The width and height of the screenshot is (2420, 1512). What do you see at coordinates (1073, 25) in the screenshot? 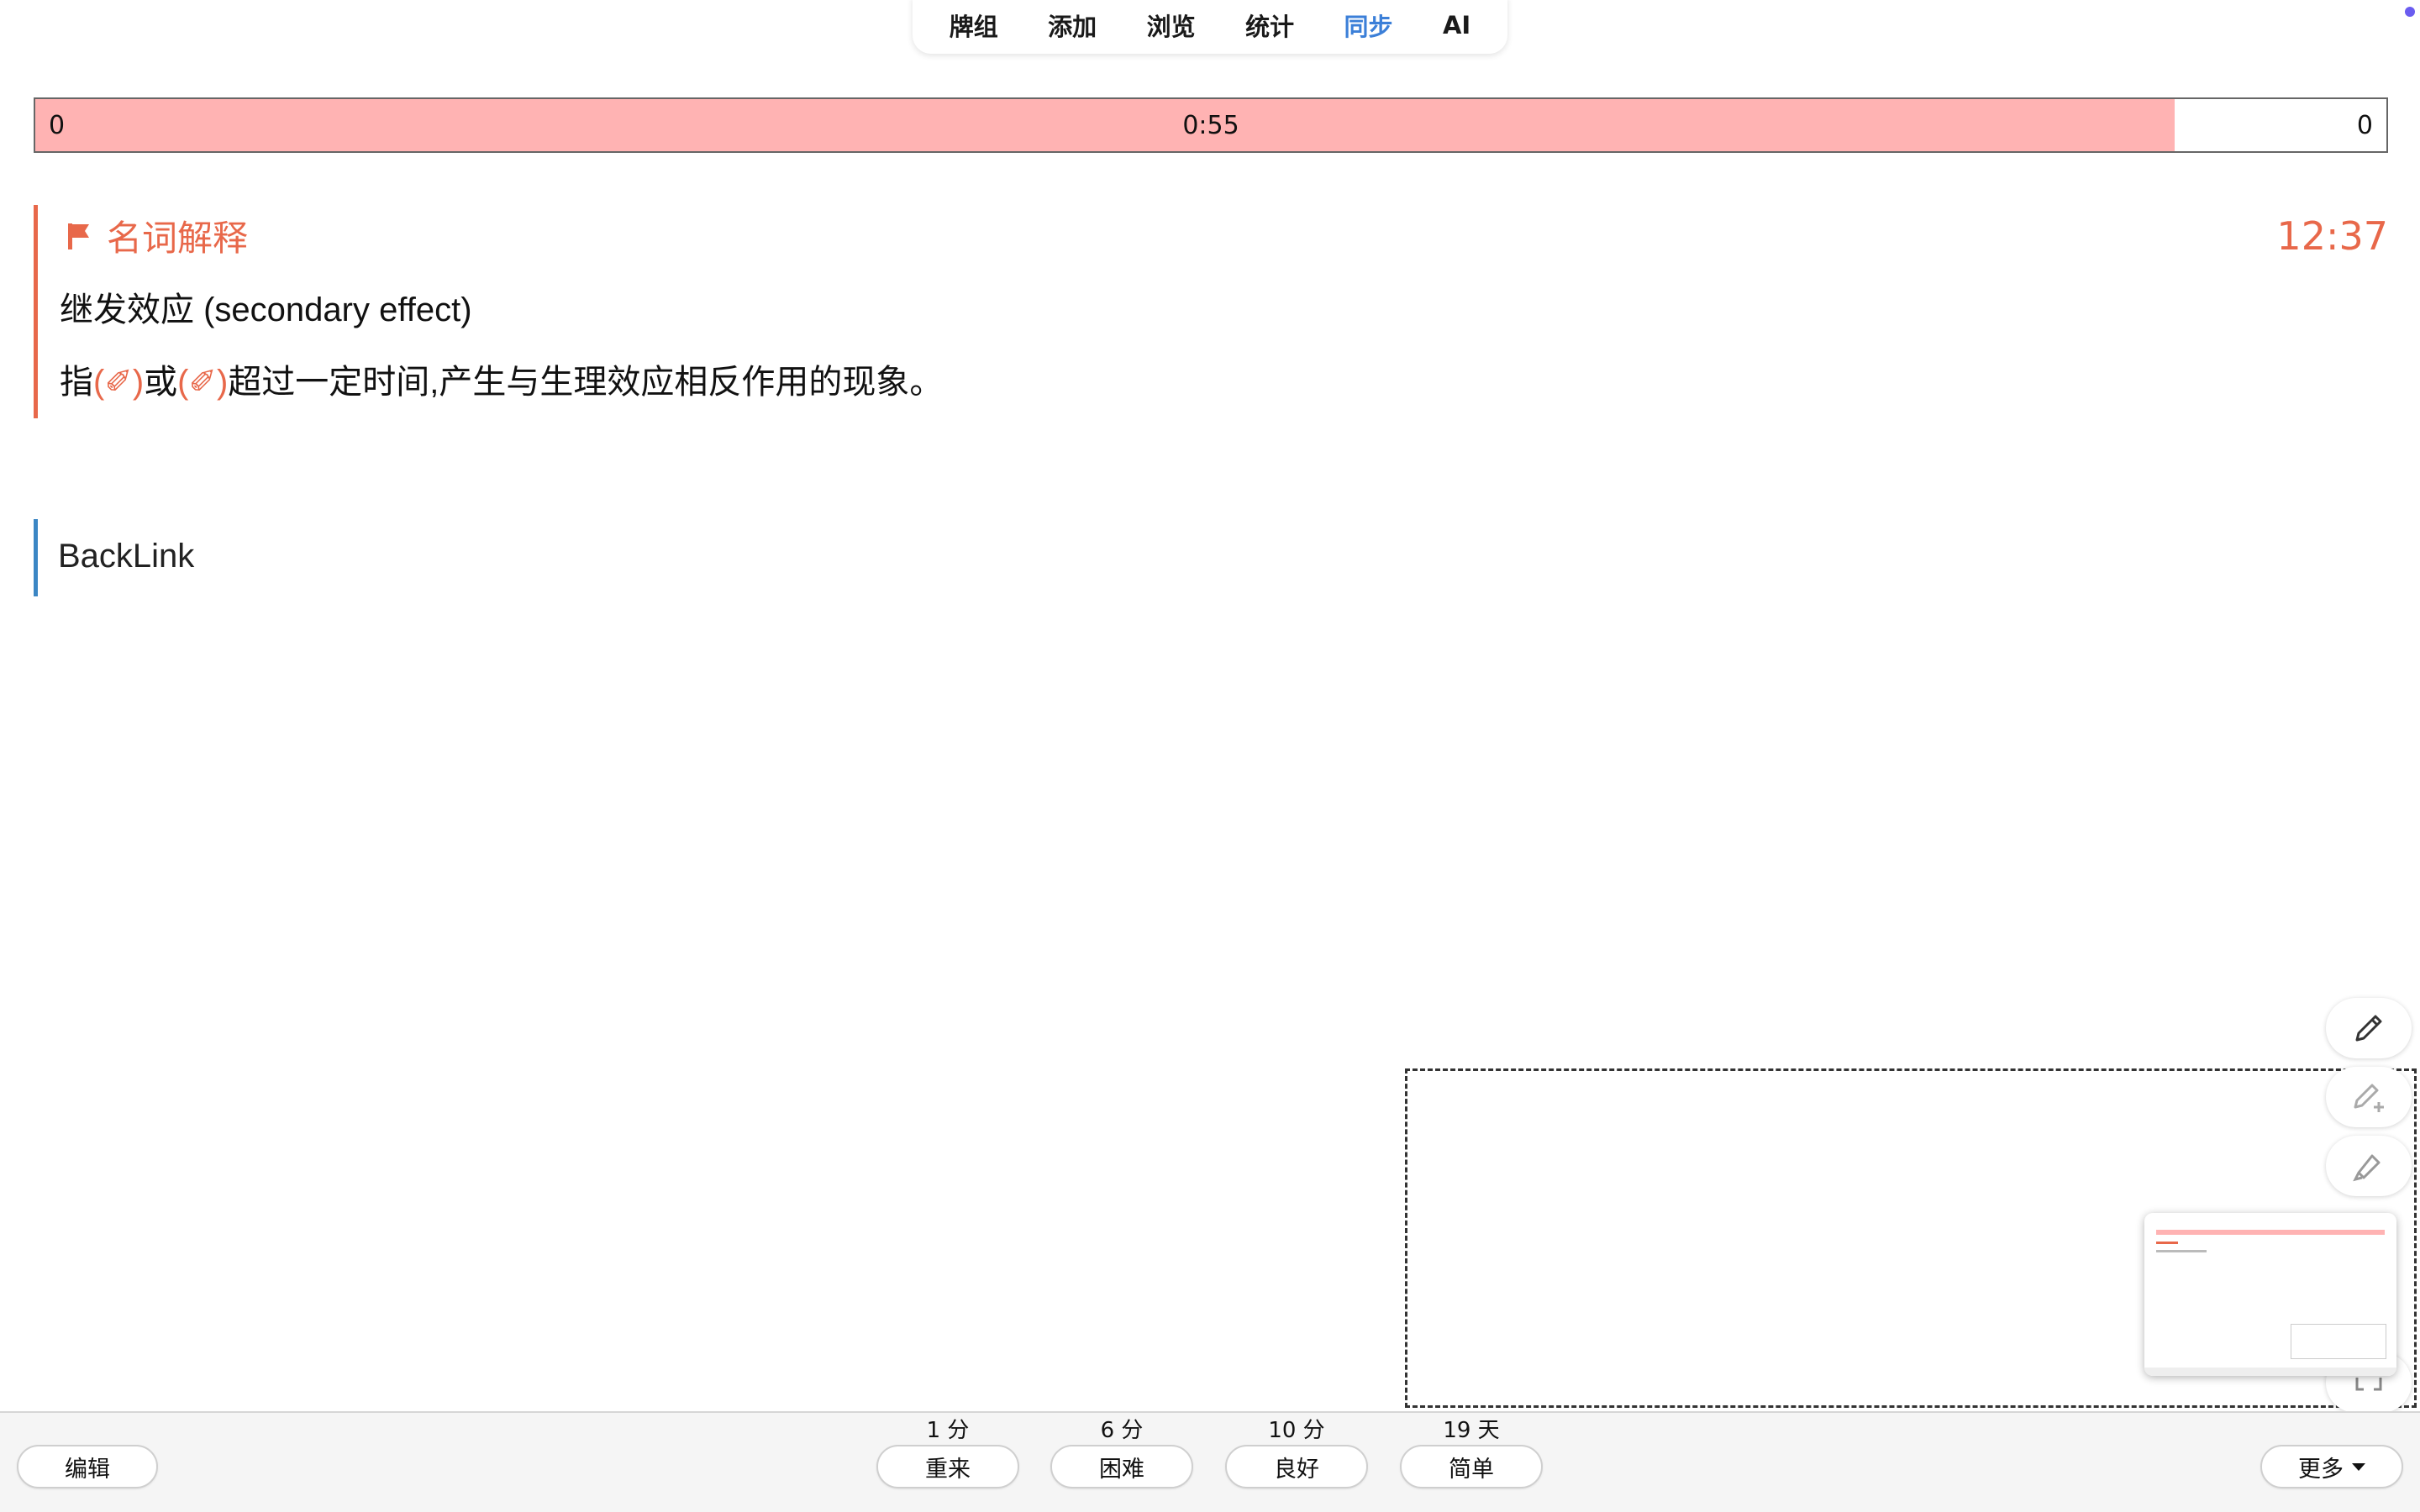
I see `tab-add: 添加` at bounding box center [1073, 25].